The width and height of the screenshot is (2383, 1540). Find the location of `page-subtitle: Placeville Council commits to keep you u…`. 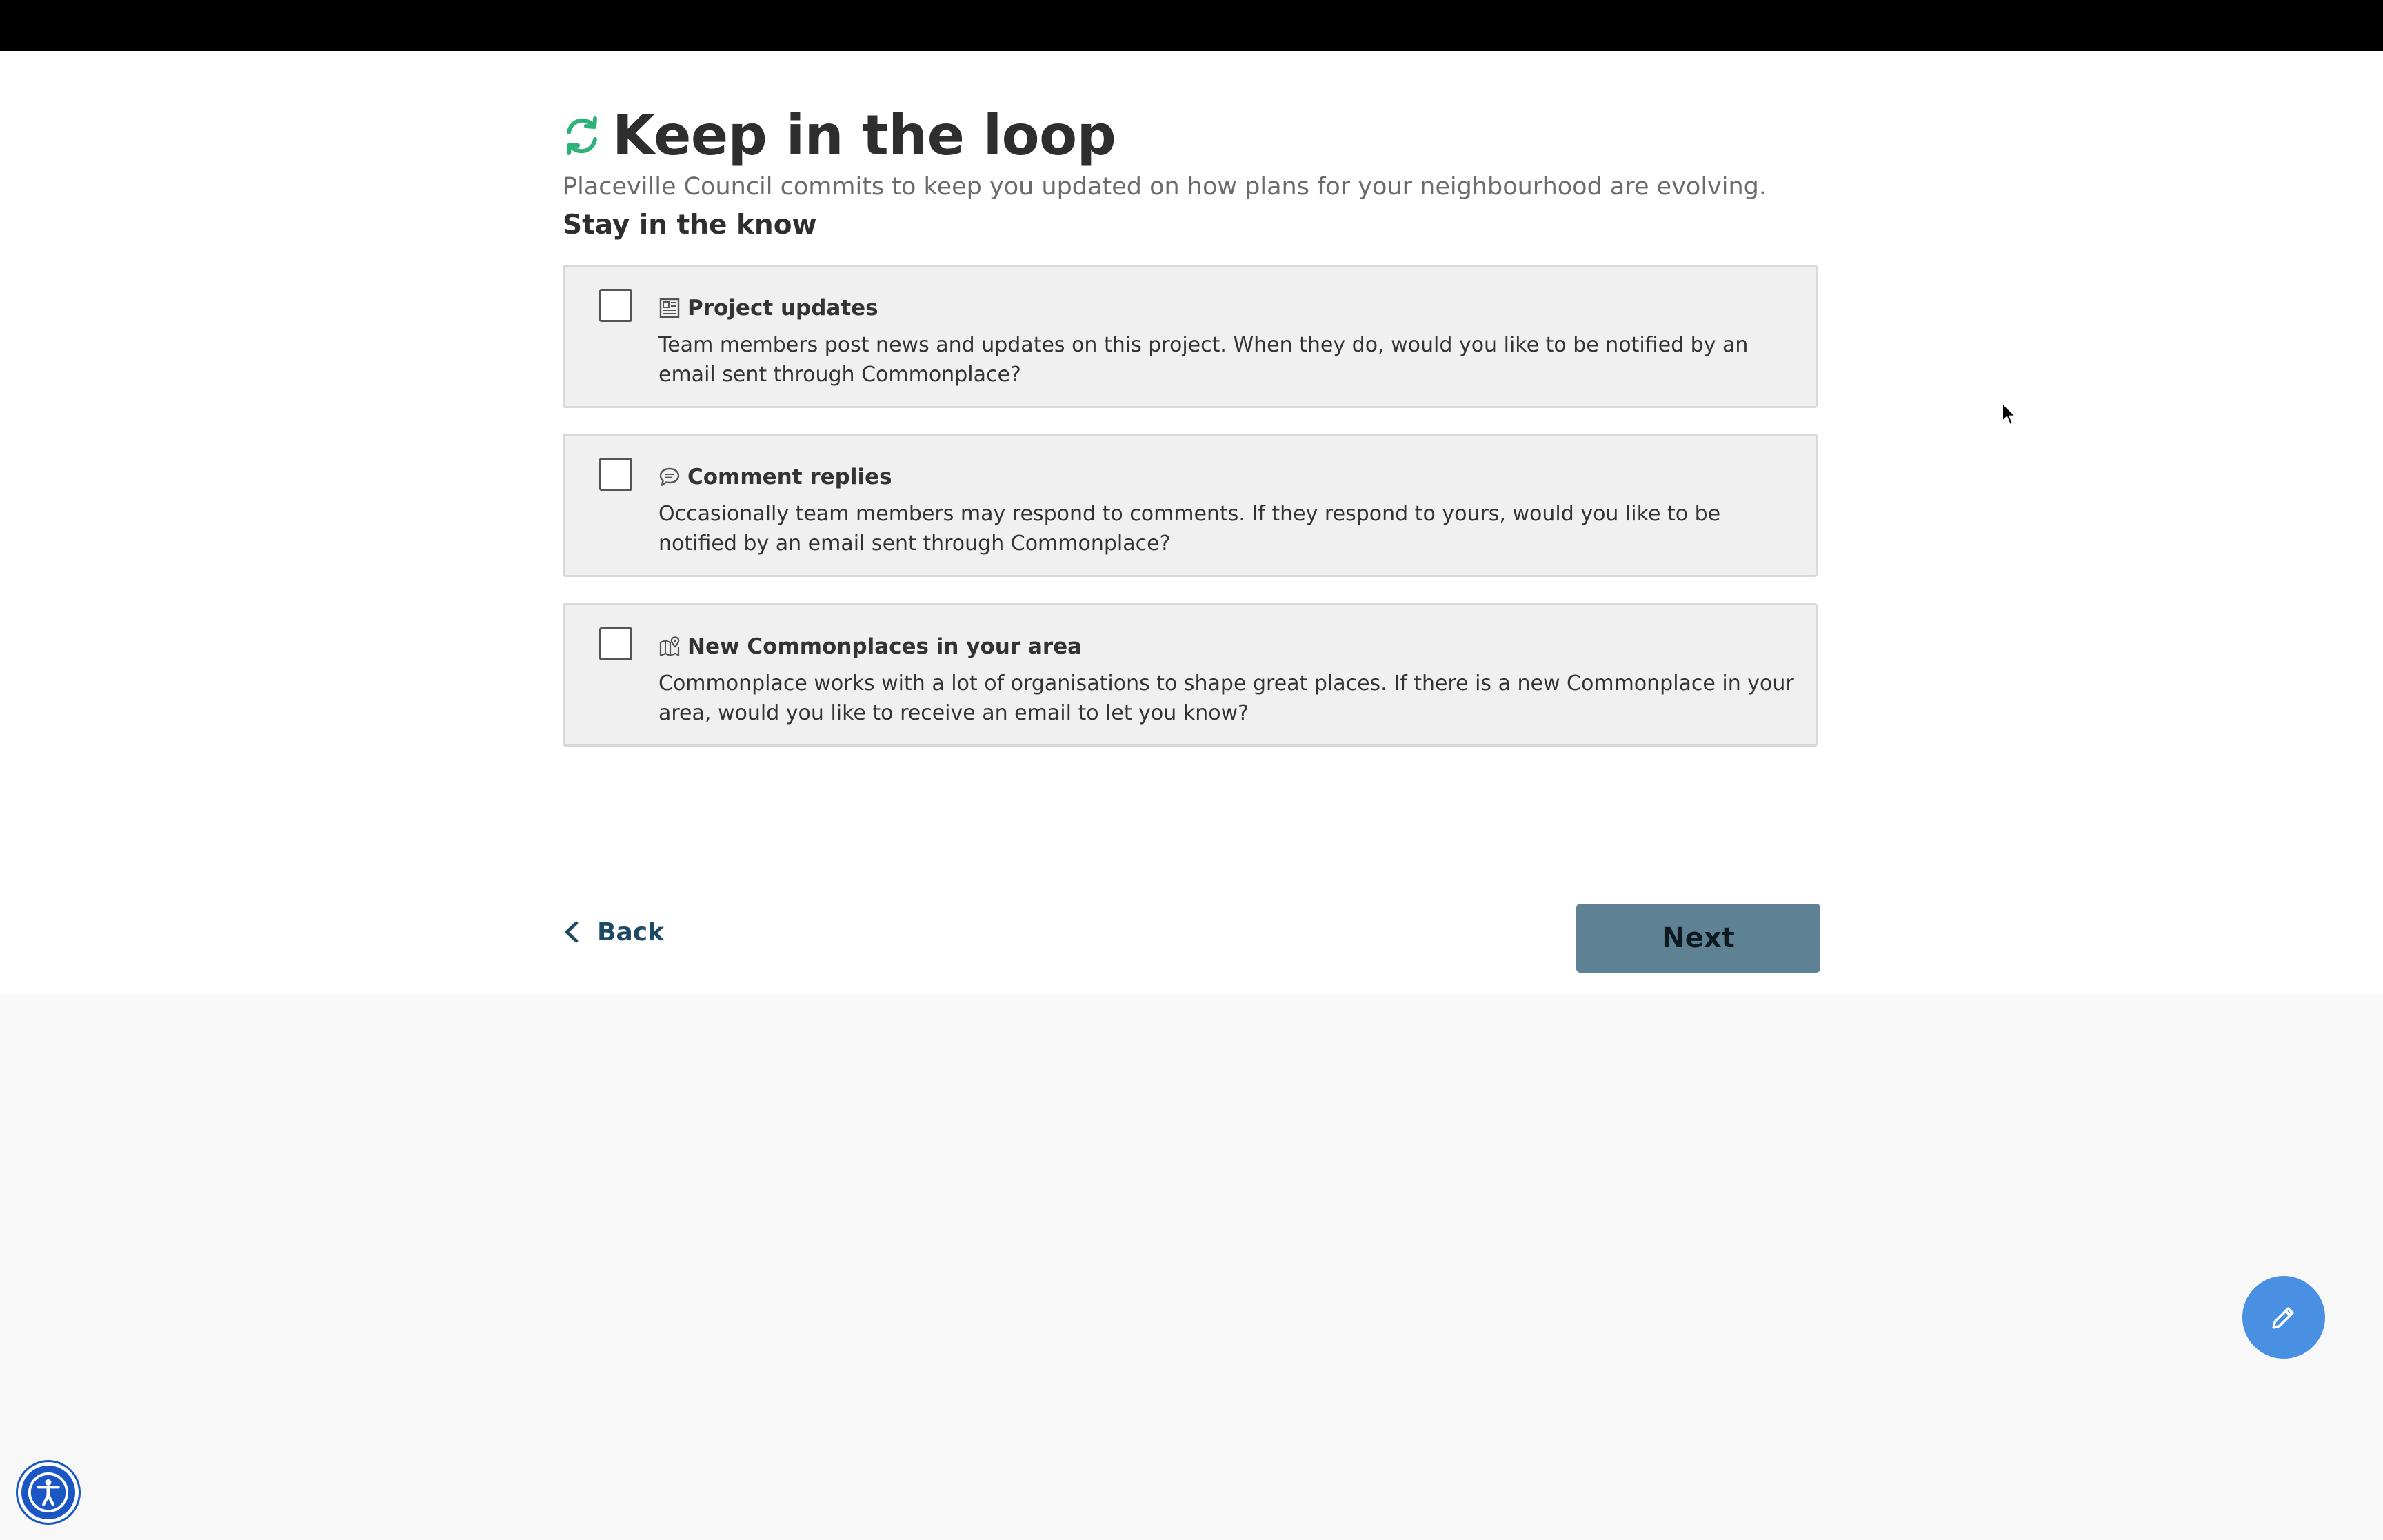

page-subtitle: Placeville Council commits to keep you u… is located at coordinates (1165, 187).